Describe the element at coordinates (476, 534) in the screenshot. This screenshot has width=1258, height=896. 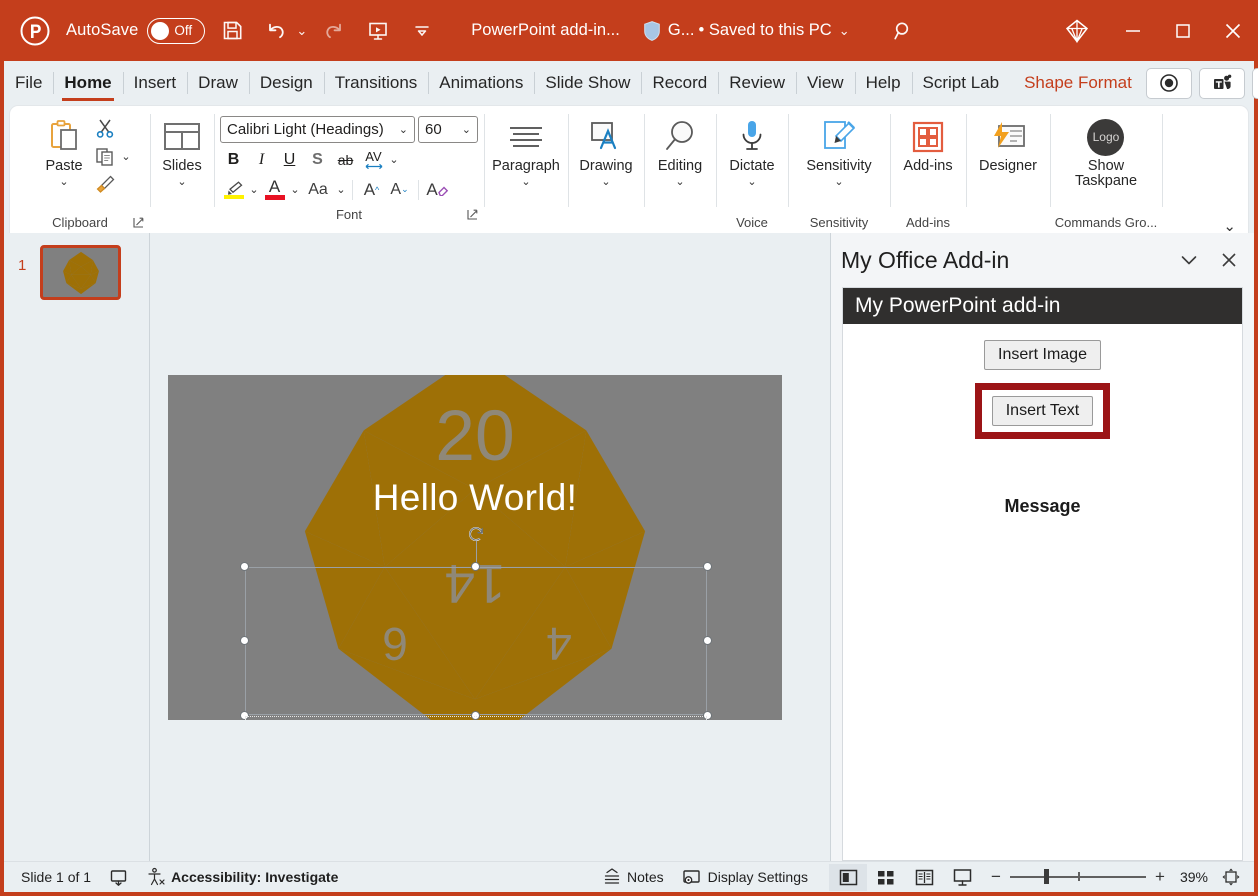
I see `rotate-handle-icon` at that location.